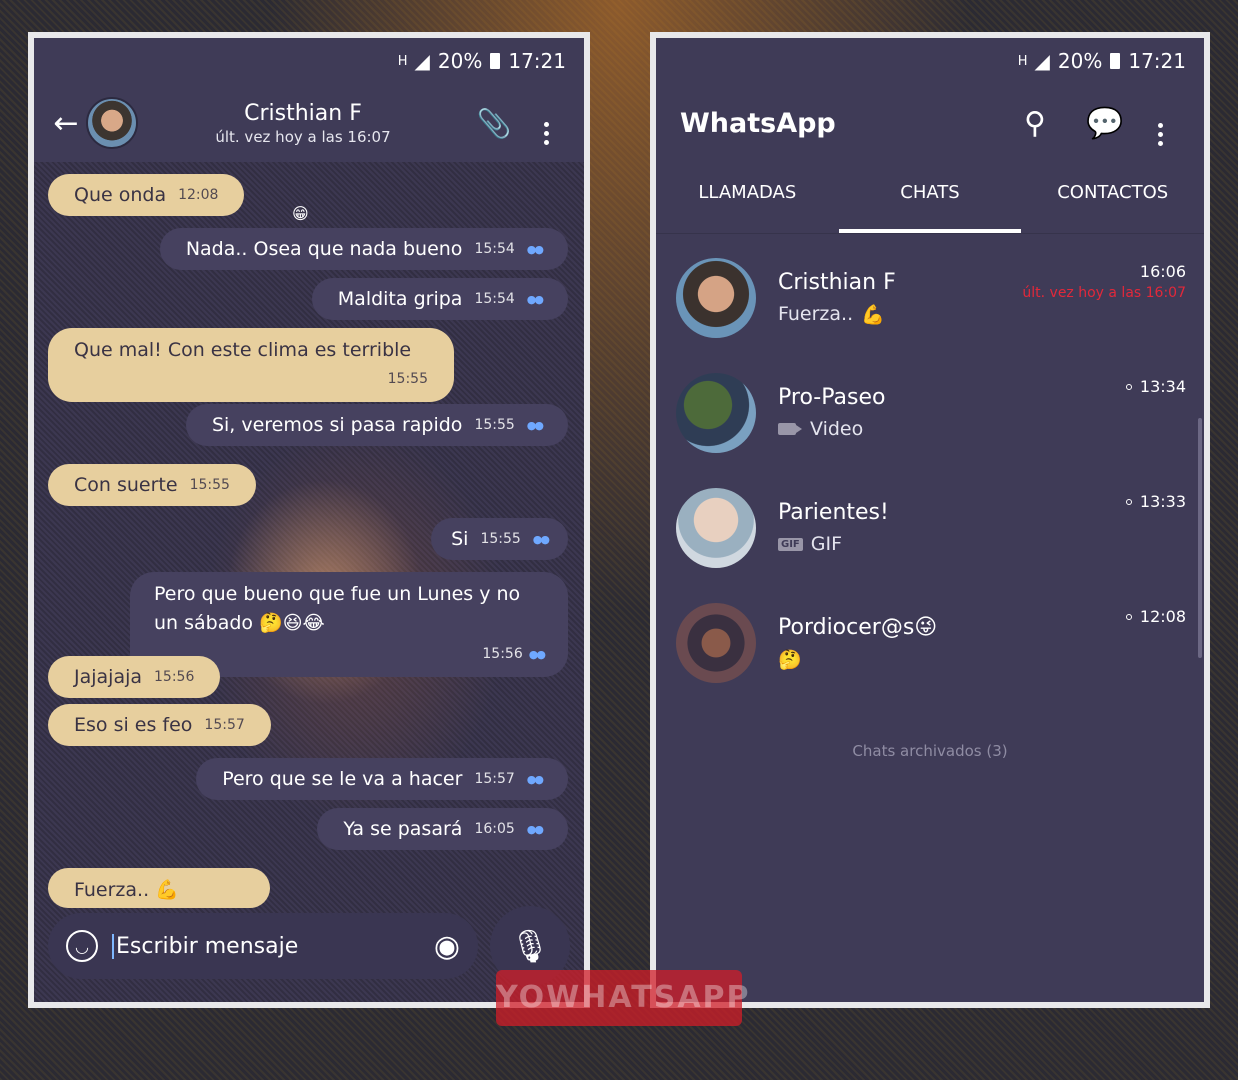  What do you see at coordinates (108, 677) in the screenshot?
I see `message-text: Jajajaja` at bounding box center [108, 677].